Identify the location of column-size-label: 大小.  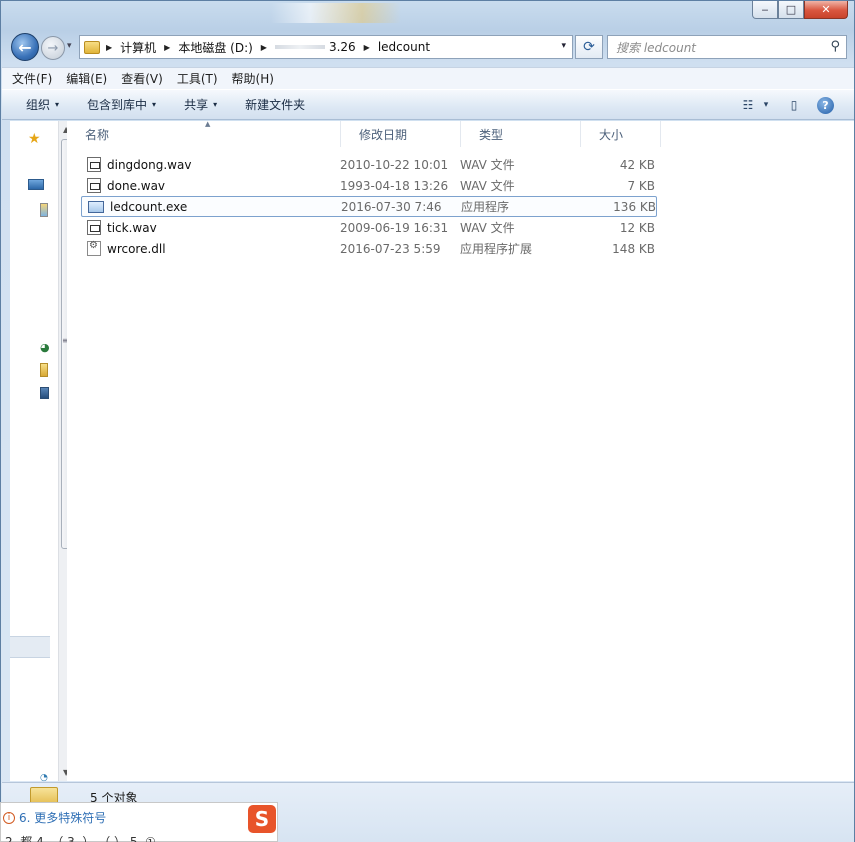
(611, 134).